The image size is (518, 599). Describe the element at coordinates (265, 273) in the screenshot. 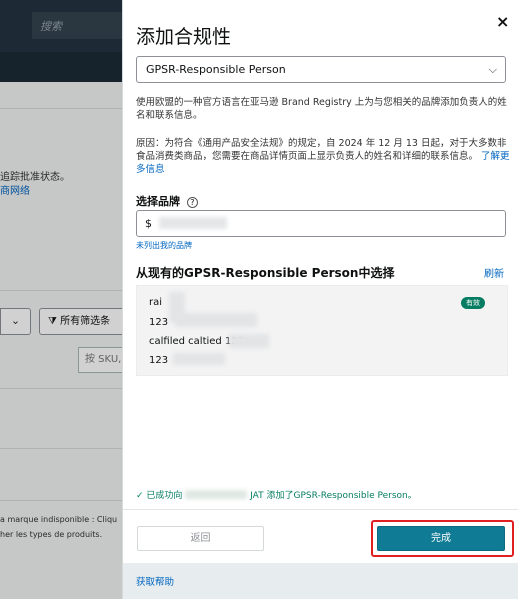

I see `choose-existing-title: 从现有的GPSR-Responsible Person中选择` at that location.